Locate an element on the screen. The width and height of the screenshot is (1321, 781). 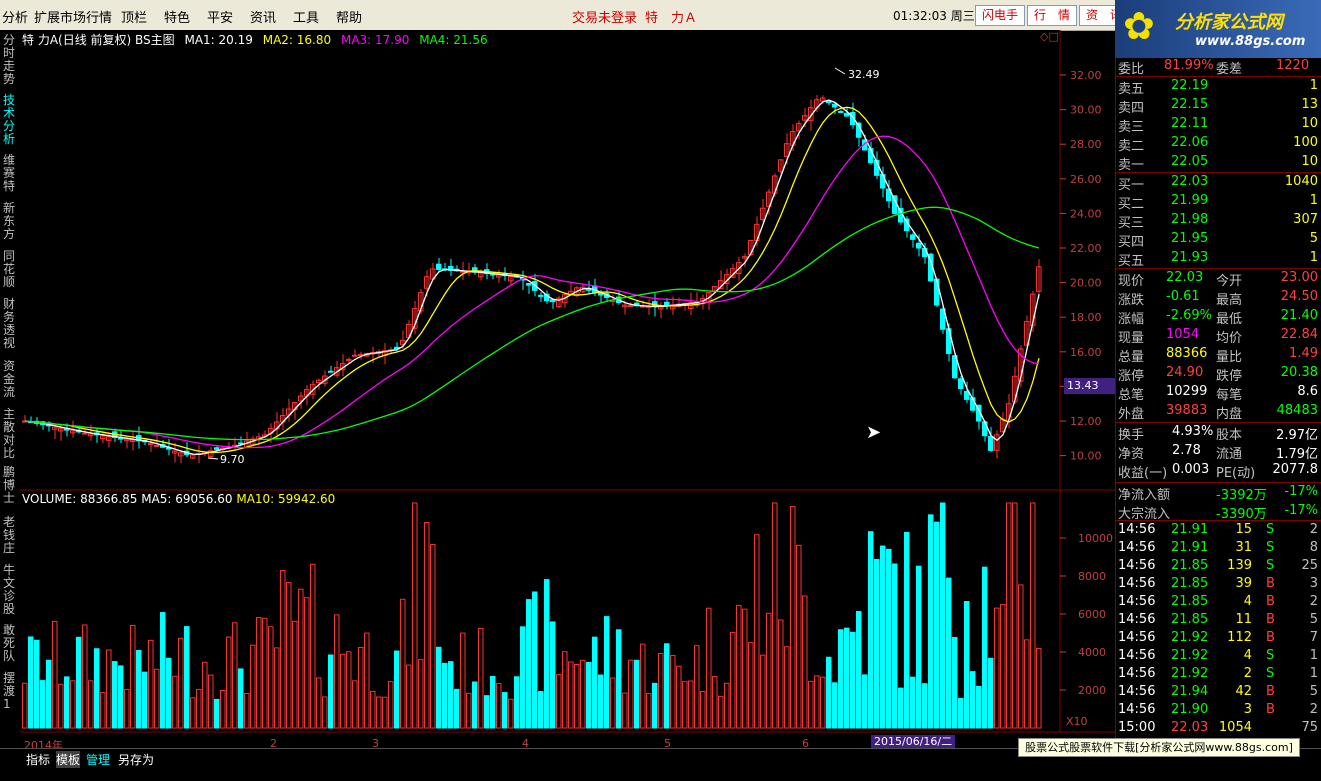
price-tick: 24.00 is located at coordinates (1086, 213).